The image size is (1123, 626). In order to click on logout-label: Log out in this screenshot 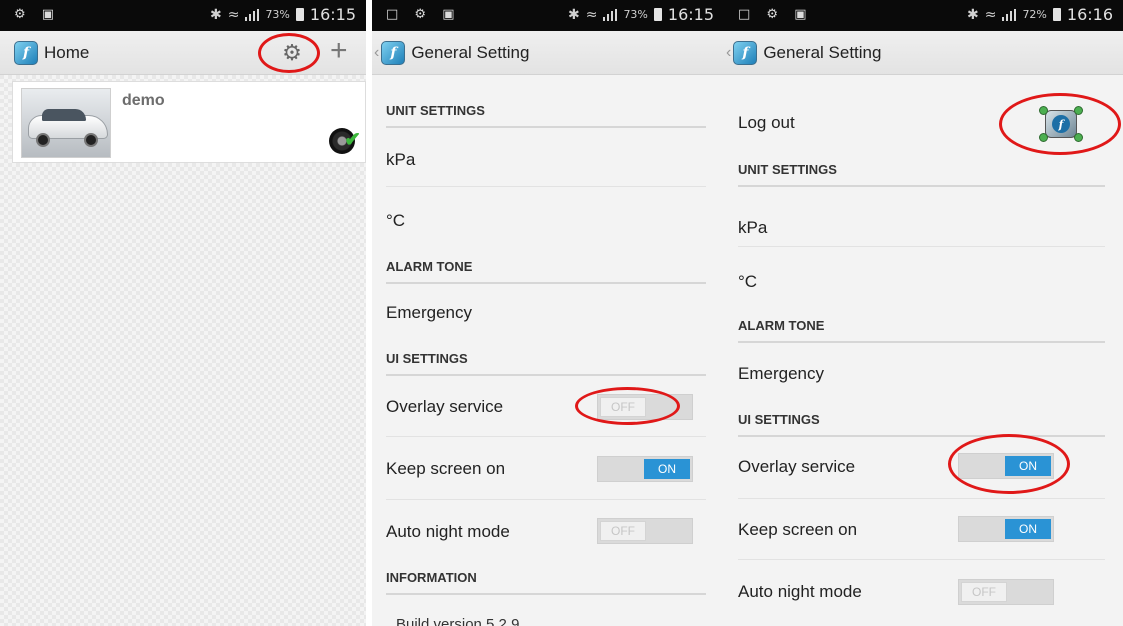, I will do `click(766, 123)`.